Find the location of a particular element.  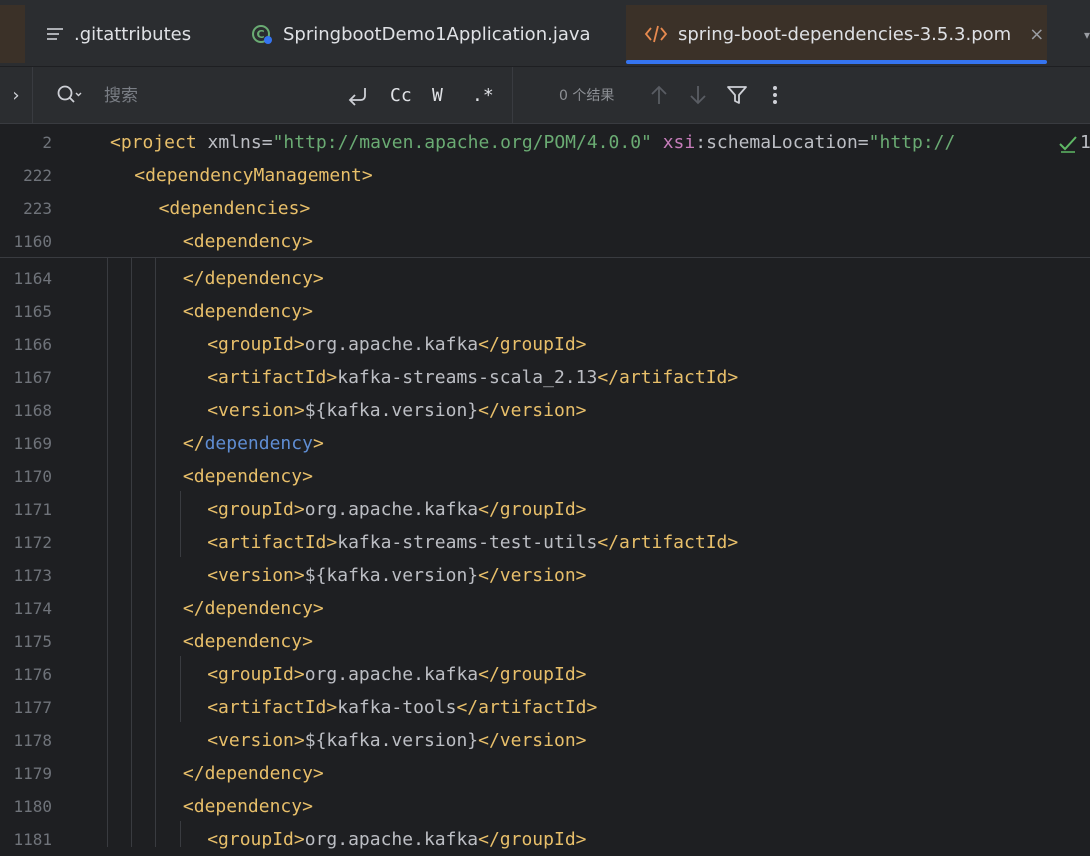

line-number: 1172 is located at coordinates (26, 542).